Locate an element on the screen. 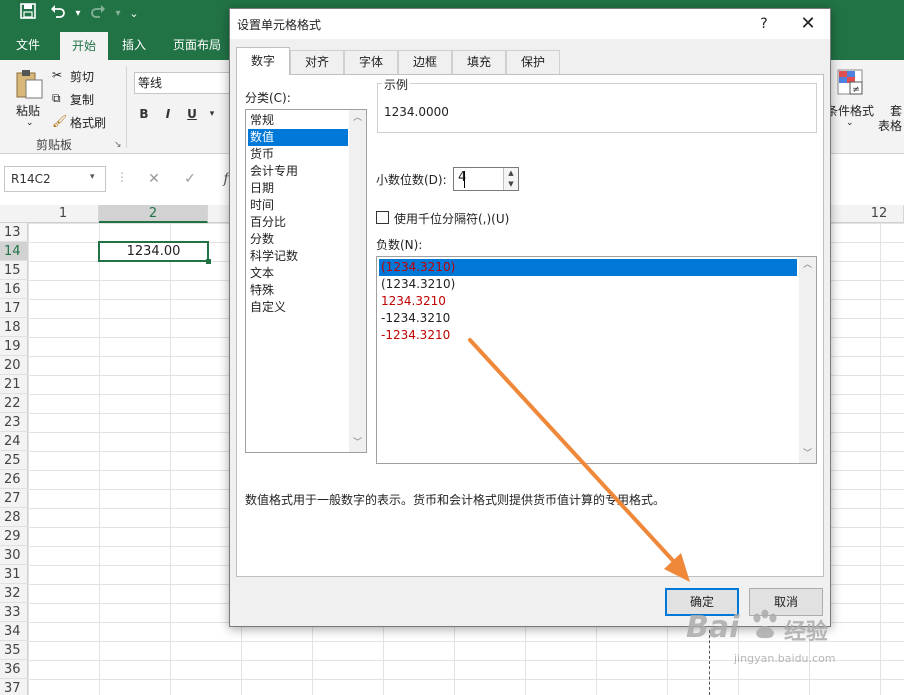  tab-number: 数字 is located at coordinates (263, 61).